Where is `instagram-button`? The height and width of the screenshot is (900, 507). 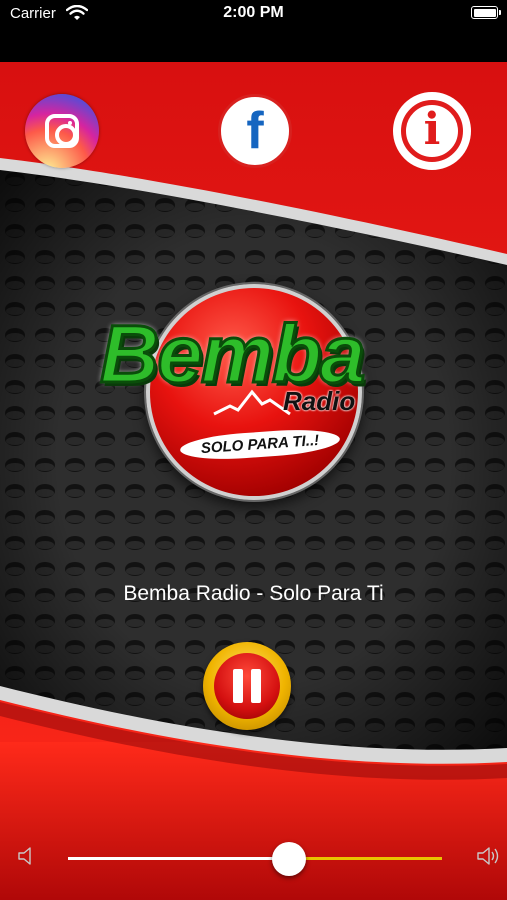 instagram-button is located at coordinates (62, 131).